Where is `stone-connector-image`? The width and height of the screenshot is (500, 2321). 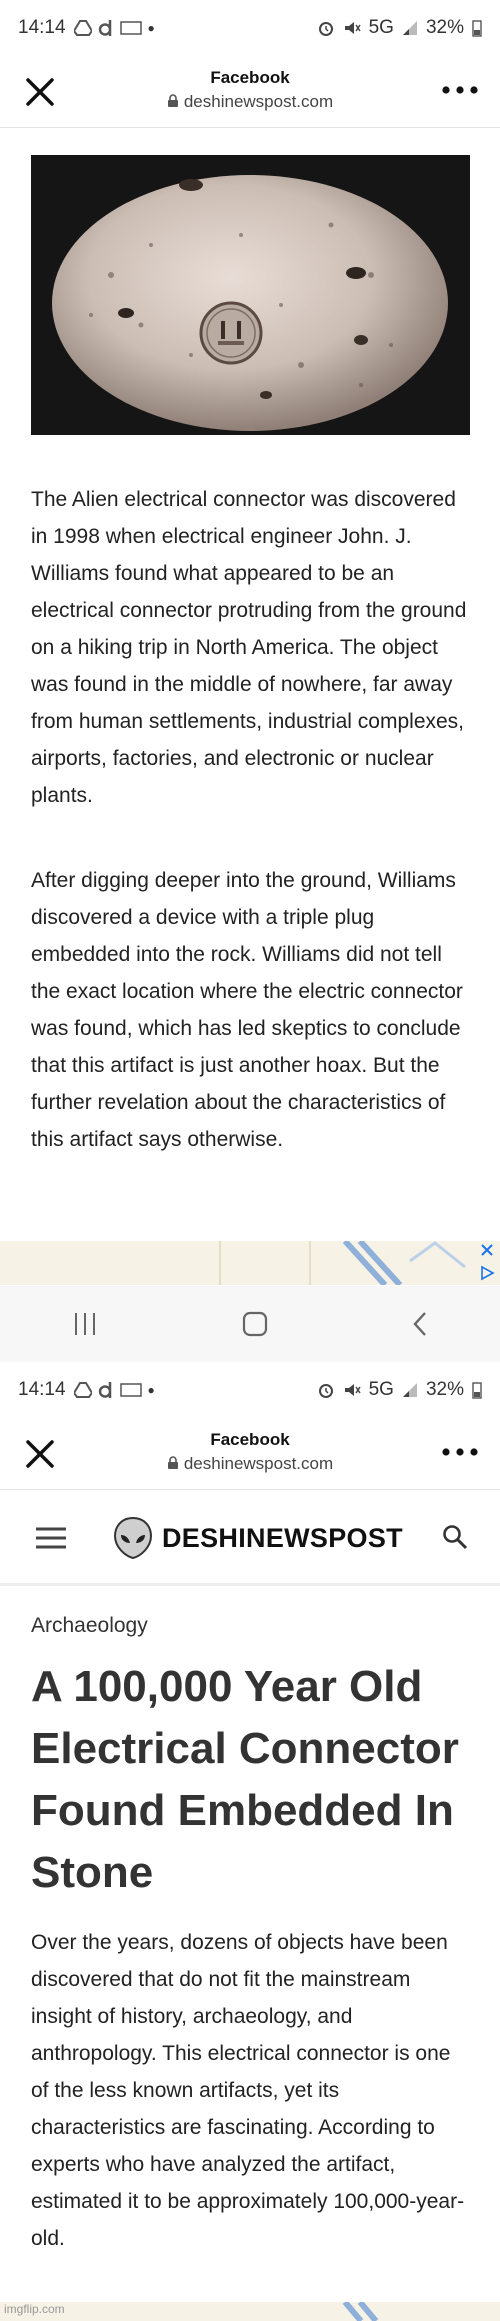
stone-connector-image is located at coordinates (250, 295).